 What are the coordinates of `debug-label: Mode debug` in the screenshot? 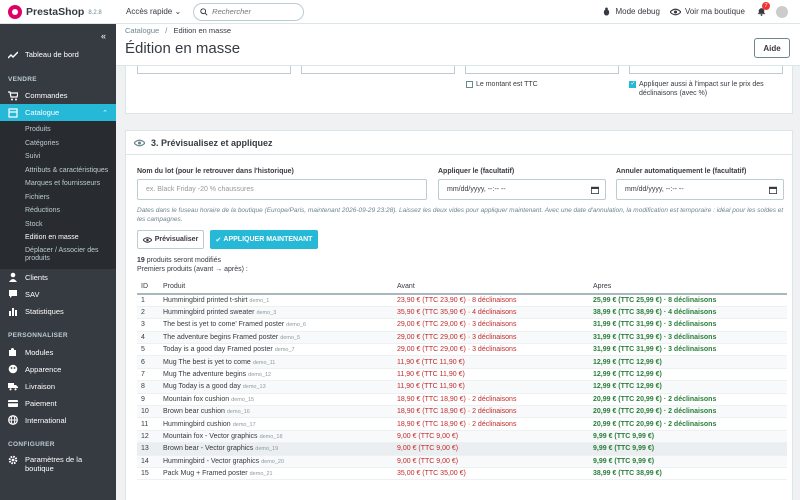 It's located at (637, 11).